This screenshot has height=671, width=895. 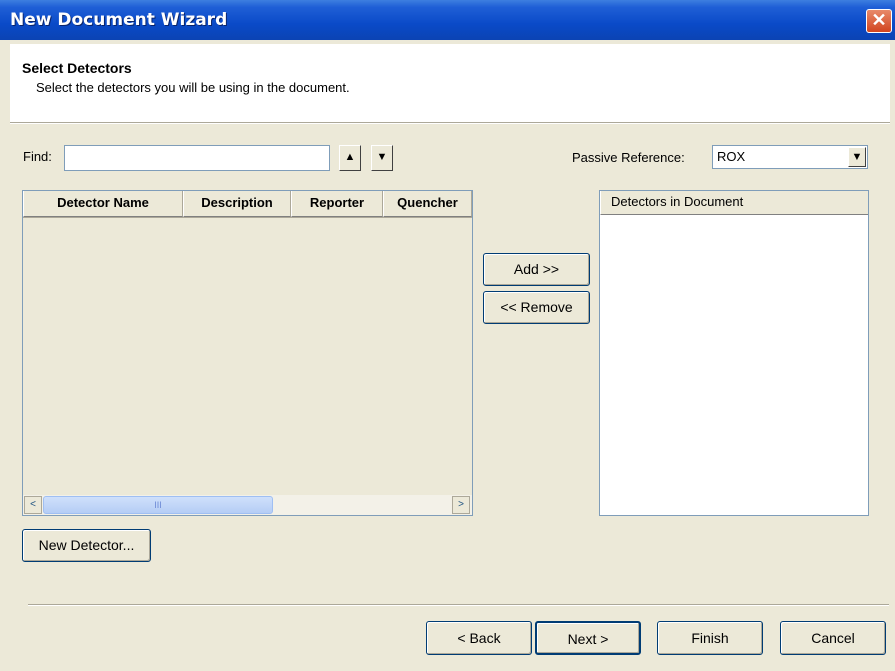 I want to click on find-label: Find:, so click(x=37, y=156).